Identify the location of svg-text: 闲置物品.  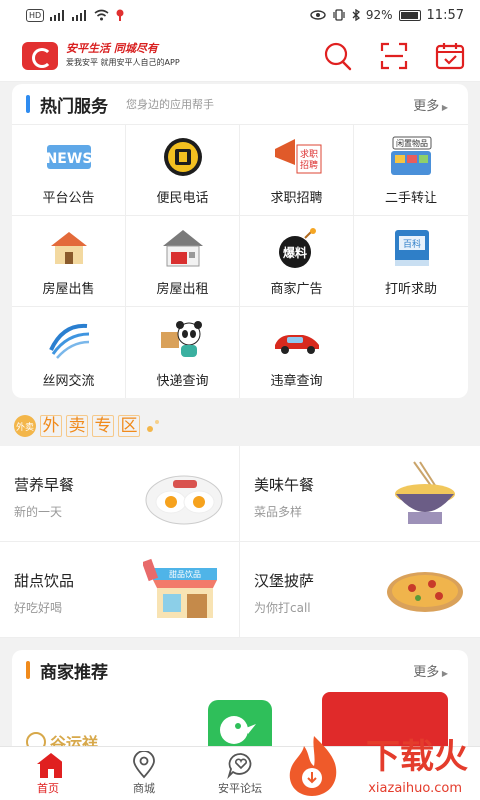
(412, 143).